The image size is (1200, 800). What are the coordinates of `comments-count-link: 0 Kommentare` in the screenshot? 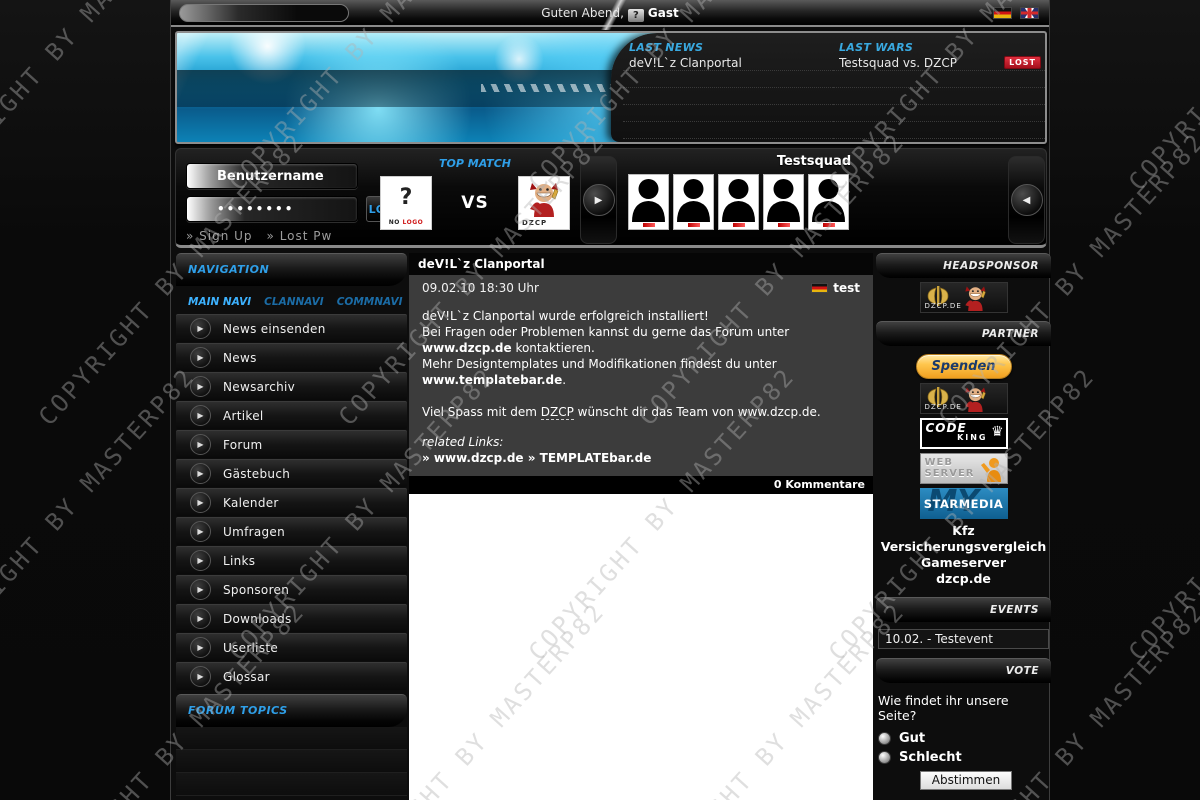 It's located at (819, 484).